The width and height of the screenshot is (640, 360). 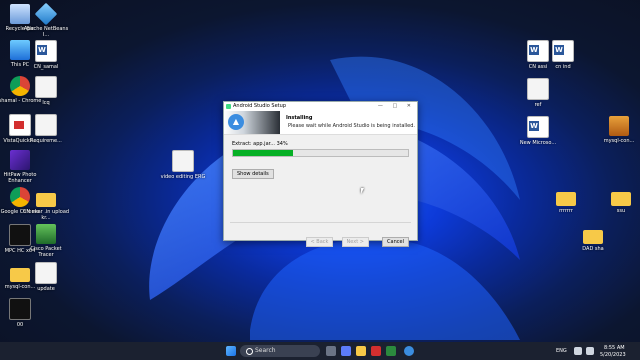 I want to click on search-input: Search, so click(x=280, y=351).